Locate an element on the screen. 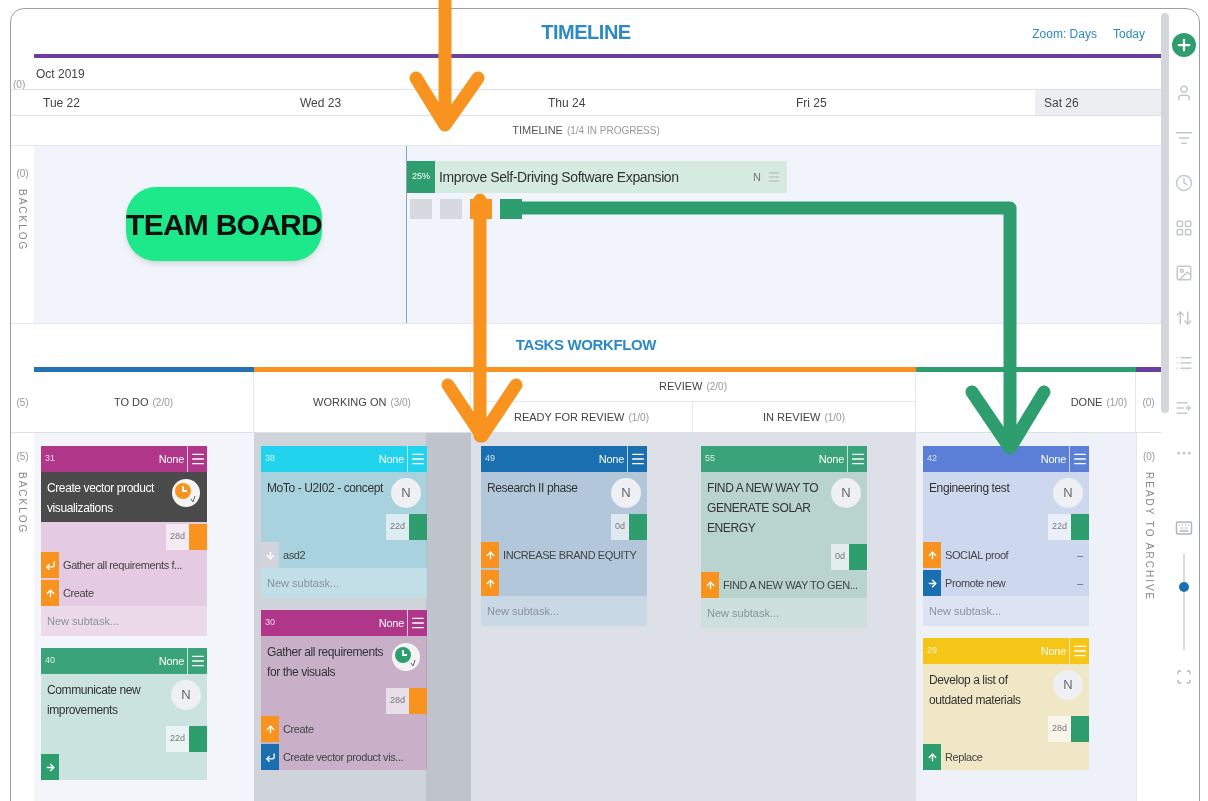 This screenshot has width=1208, height=801. subtask-text: INCREASE BRAND EQUITY is located at coordinates (573, 555).